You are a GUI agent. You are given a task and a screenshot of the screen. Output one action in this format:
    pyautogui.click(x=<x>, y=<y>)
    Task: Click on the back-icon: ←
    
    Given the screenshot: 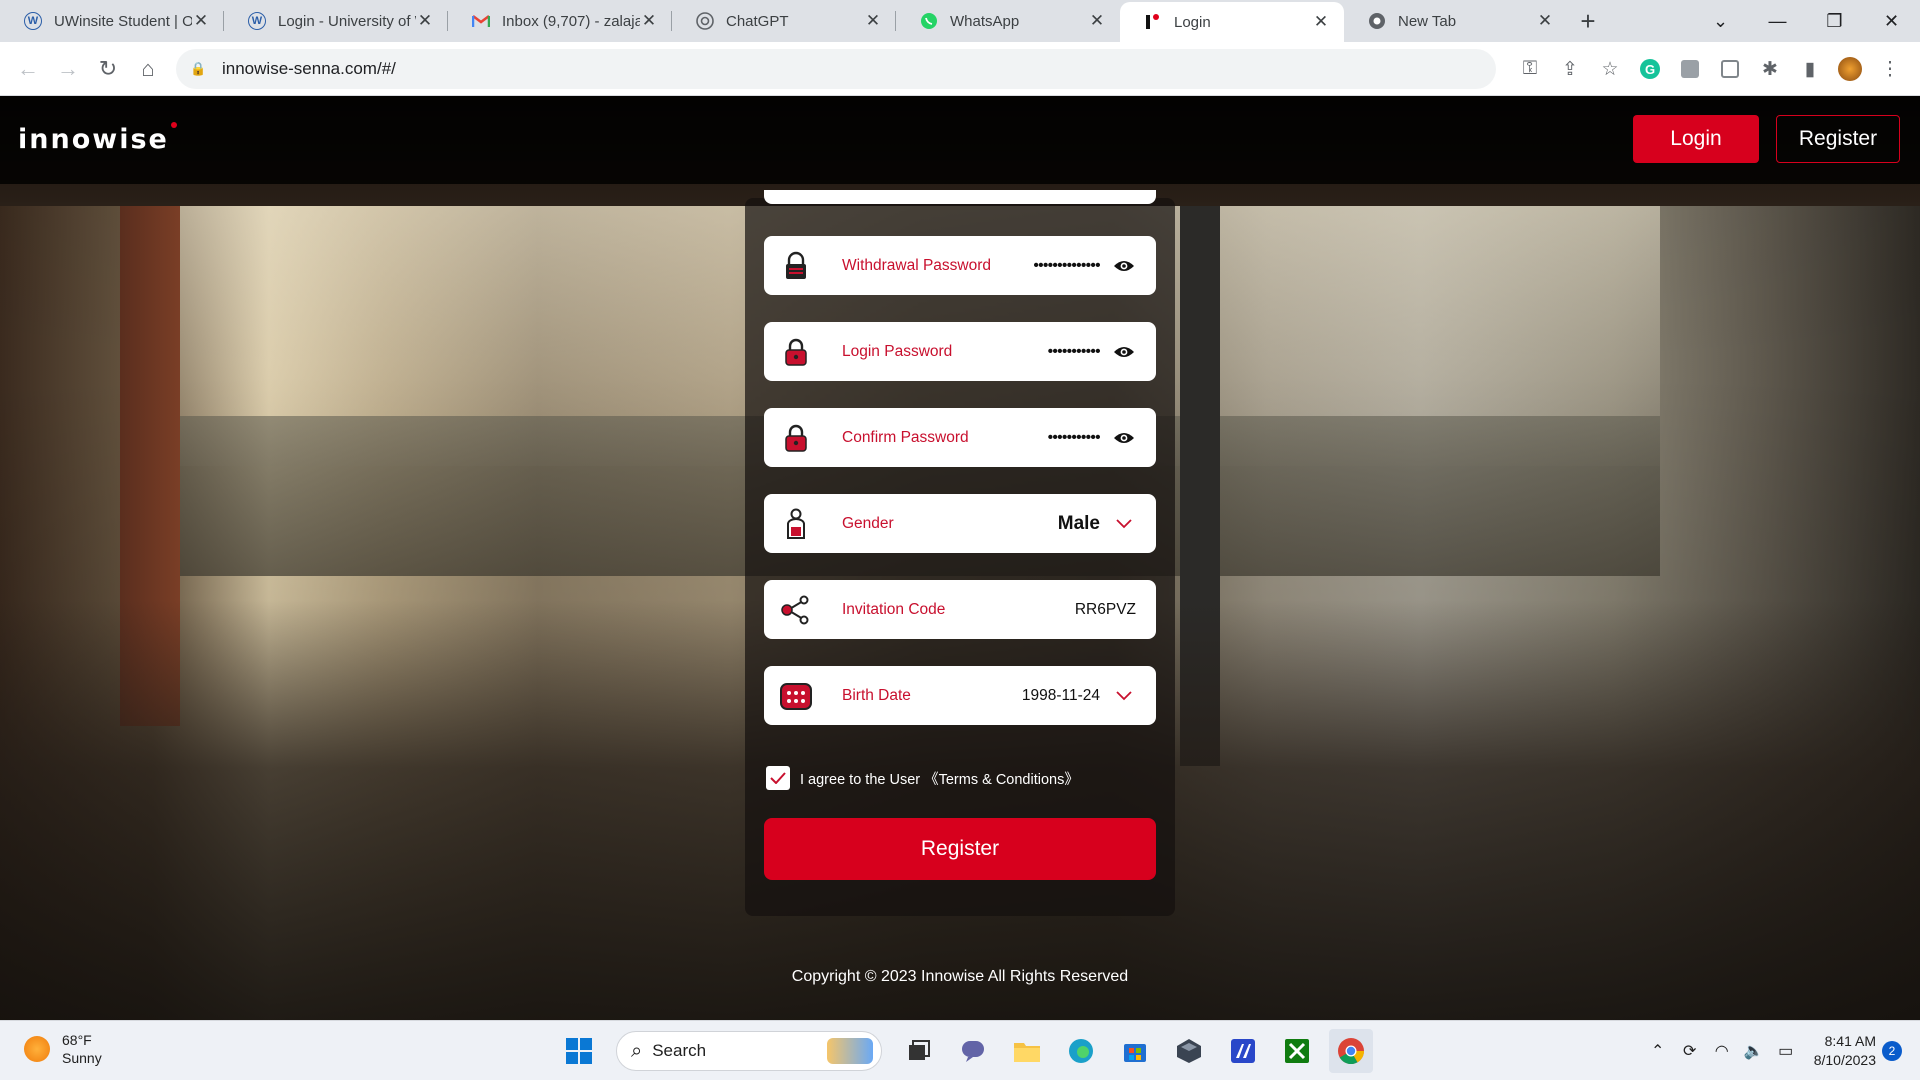 What is the action you would take?
    pyautogui.click(x=28, y=69)
    